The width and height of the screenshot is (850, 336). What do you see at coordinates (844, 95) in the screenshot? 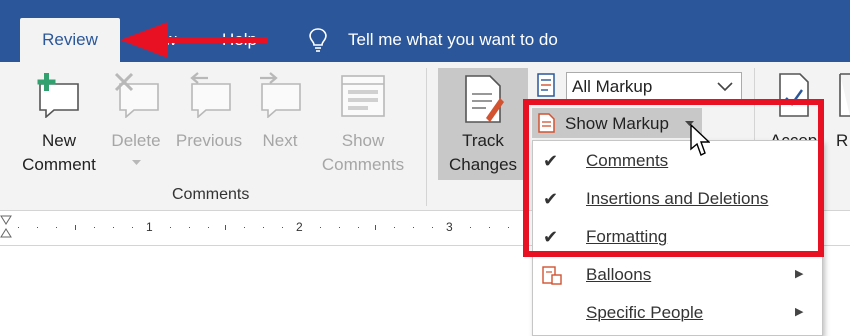
I see `reject-icon` at bounding box center [844, 95].